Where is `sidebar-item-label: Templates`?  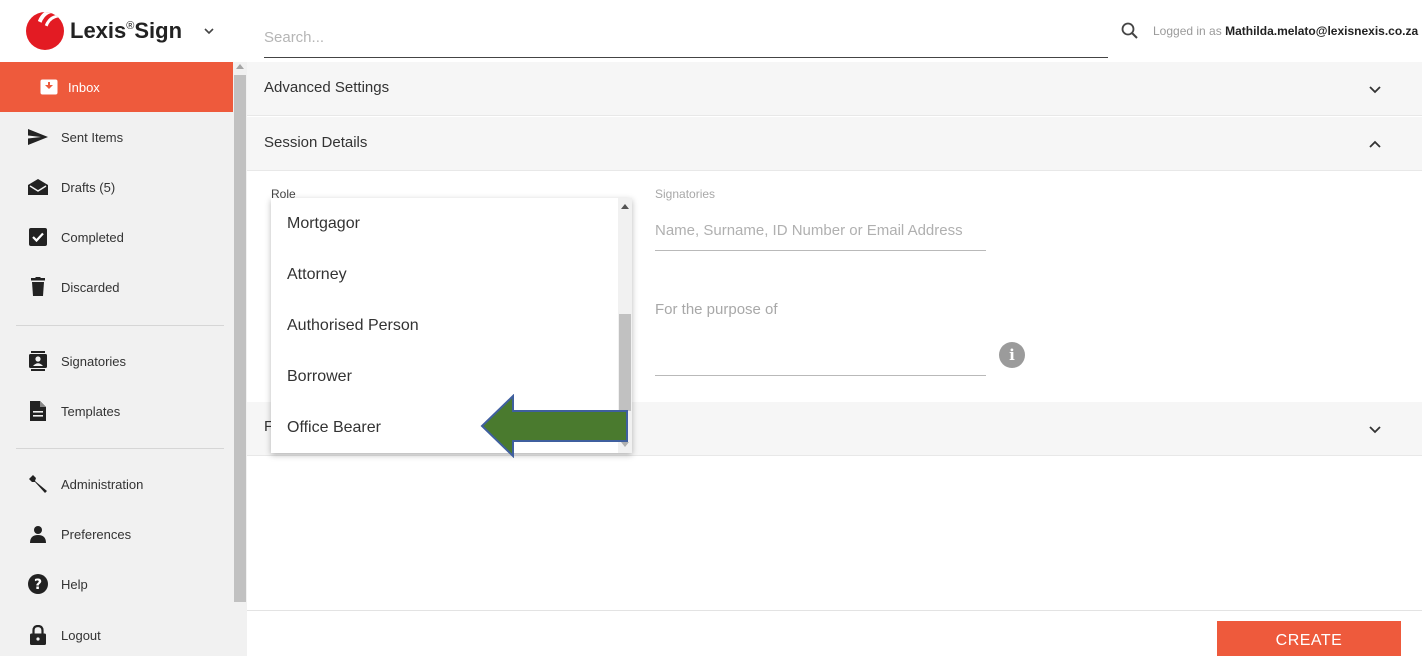
sidebar-item-label: Templates is located at coordinates (91, 411).